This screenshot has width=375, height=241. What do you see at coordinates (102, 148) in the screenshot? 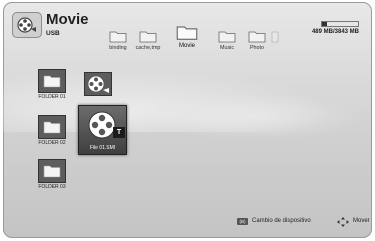
I see `item-label: File 01.SMI` at bounding box center [102, 148].